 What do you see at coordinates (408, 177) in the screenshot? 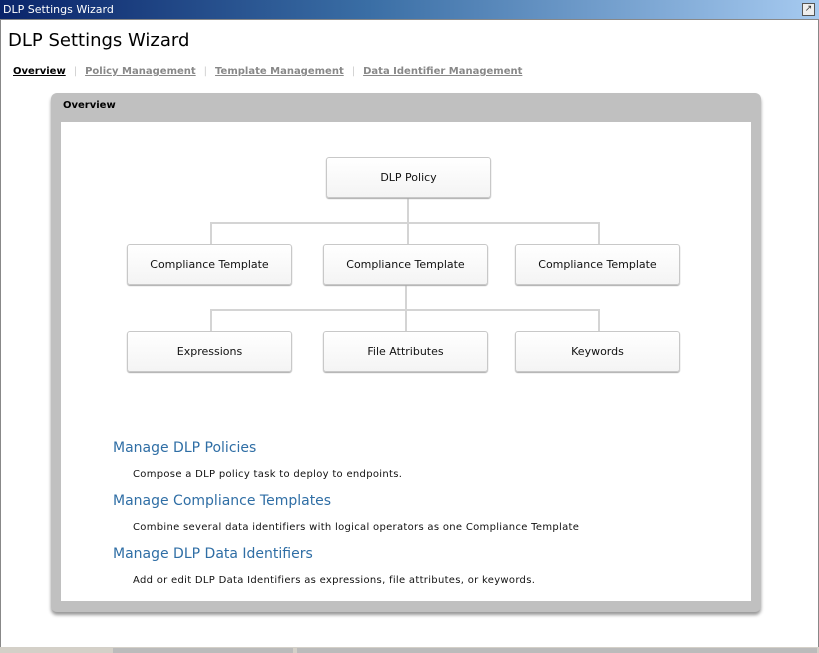
I see `node-dlp-policy: DLP Policy` at bounding box center [408, 177].